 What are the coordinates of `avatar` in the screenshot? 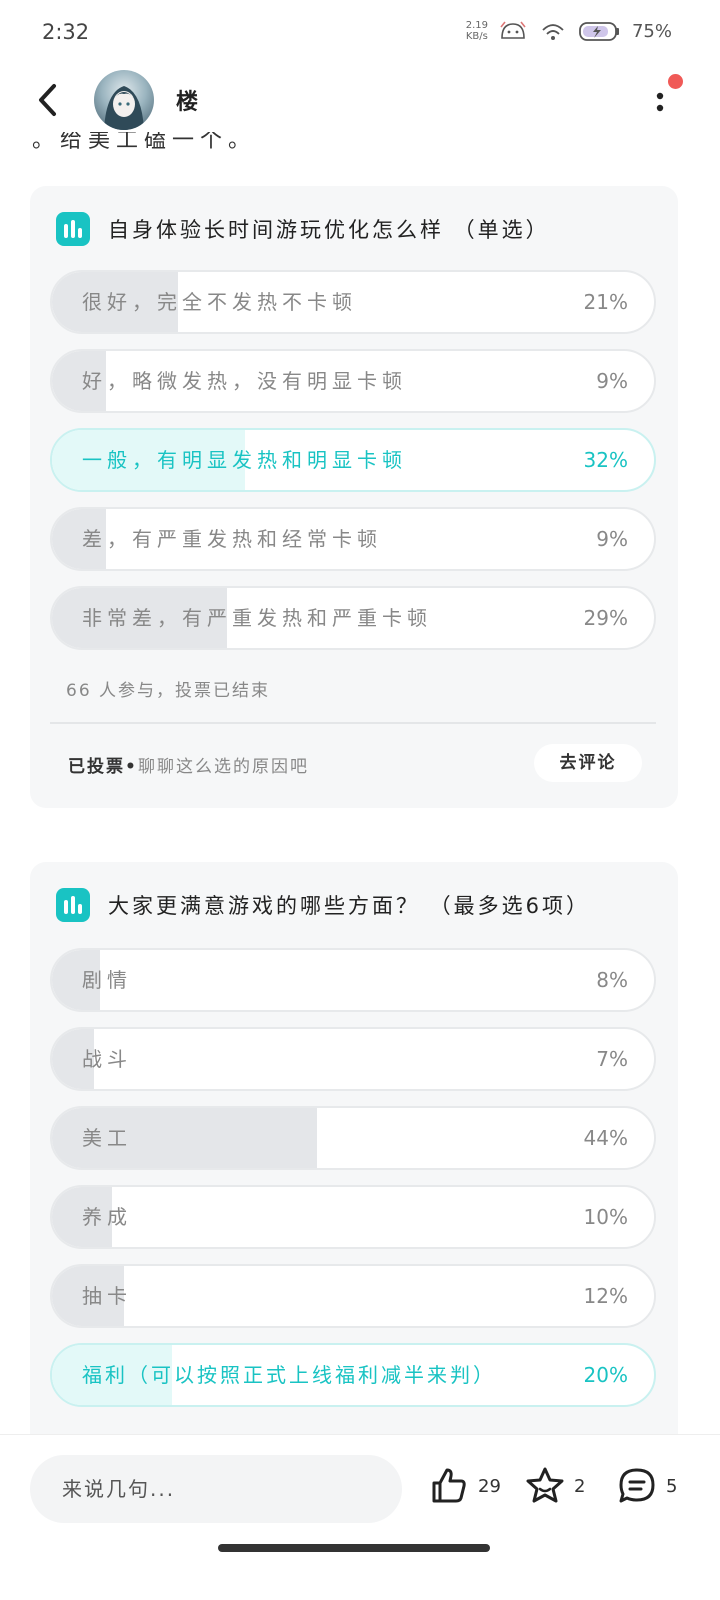 It's located at (124, 100).